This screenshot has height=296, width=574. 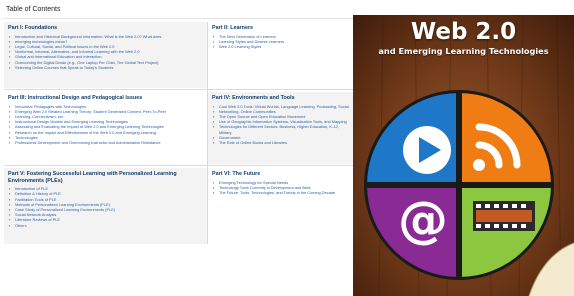 I want to click on part-heading: Part IV: Environments and Tools, so click(x=282, y=98).